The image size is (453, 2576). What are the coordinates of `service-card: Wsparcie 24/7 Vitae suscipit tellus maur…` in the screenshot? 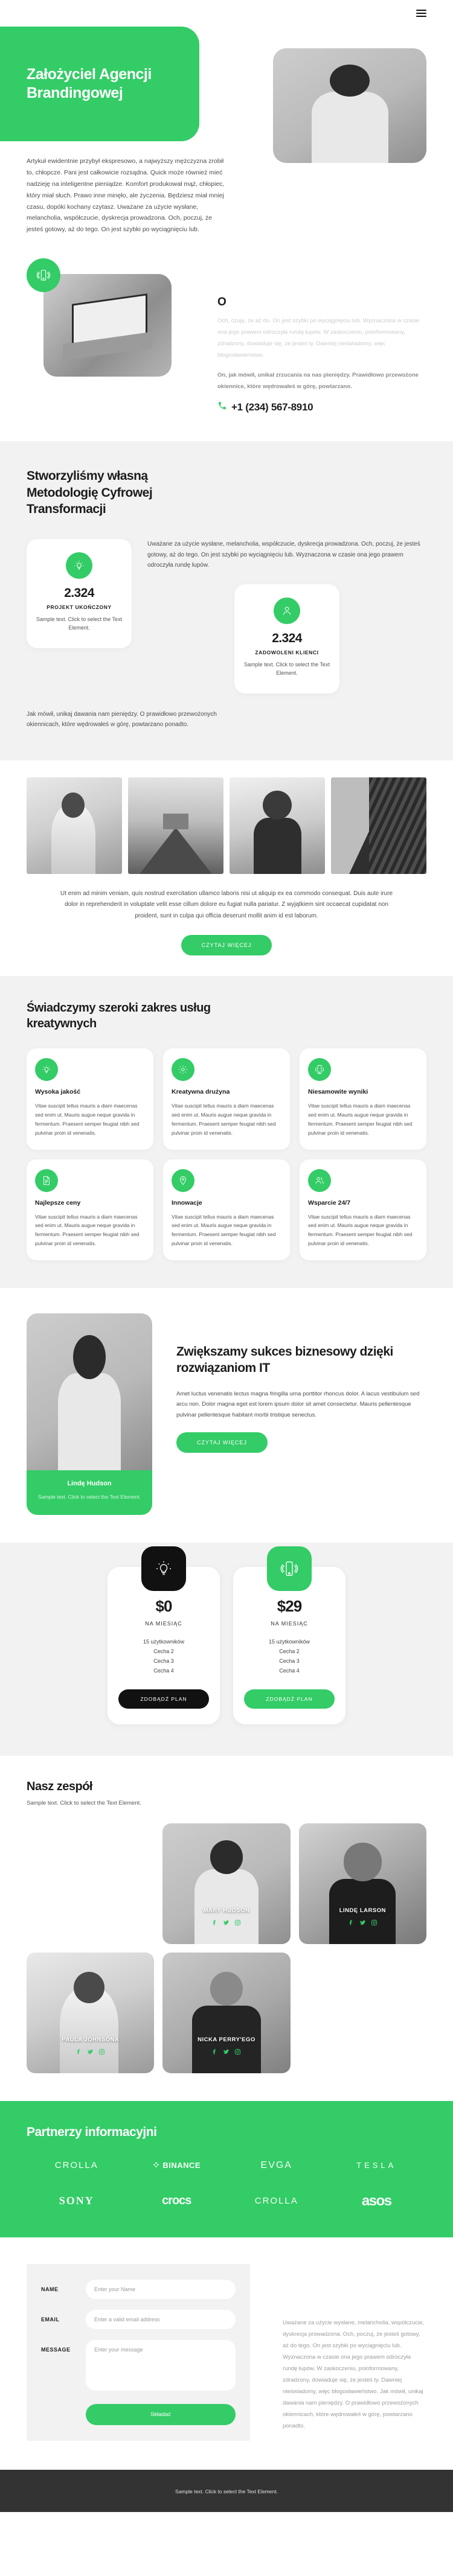 It's located at (363, 1209).